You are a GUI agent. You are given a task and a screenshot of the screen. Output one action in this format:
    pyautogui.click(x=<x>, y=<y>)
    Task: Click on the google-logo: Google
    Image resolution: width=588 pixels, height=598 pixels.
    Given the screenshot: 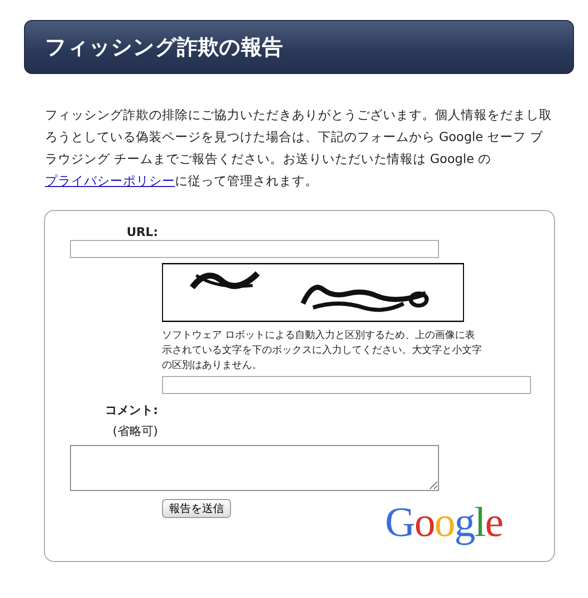 What is the action you would take?
    pyautogui.click(x=444, y=523)
    